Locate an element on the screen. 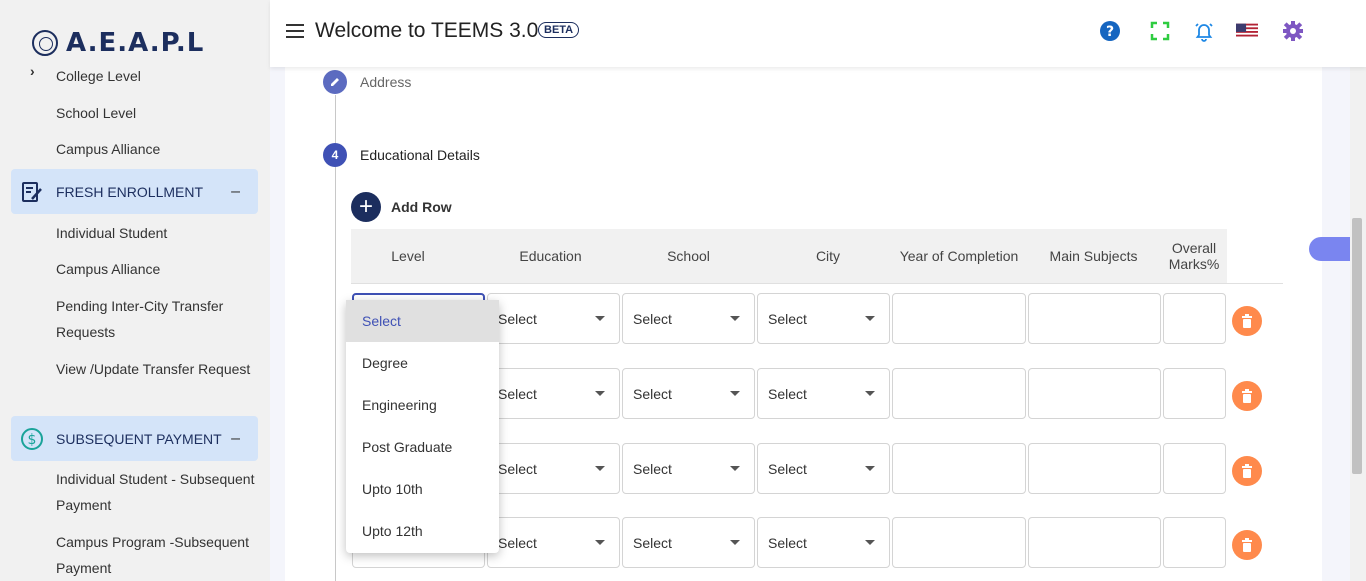 This screenshot has height=581, width=1366. column-header-level: Level is located at coordinates (408, 256).